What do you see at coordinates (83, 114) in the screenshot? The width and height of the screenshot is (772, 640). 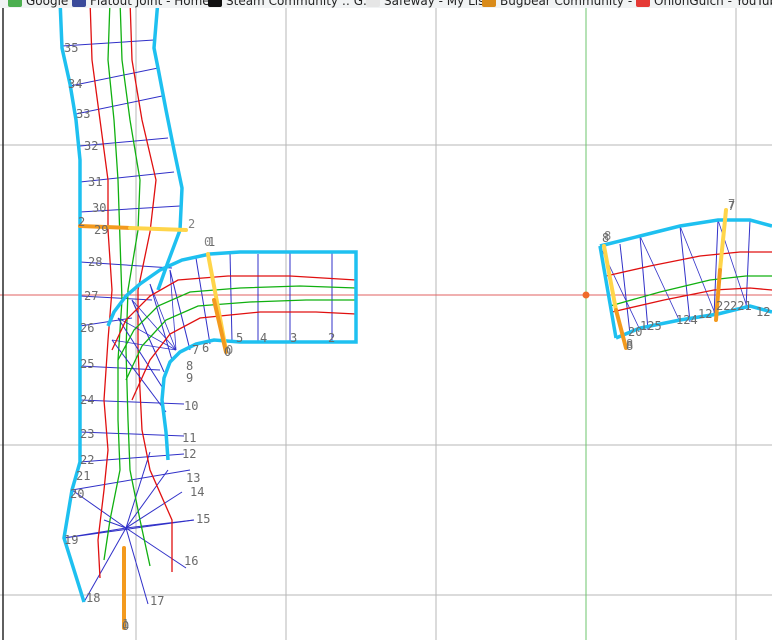 I see `node-label: 33` at bounding box center [83, 114].